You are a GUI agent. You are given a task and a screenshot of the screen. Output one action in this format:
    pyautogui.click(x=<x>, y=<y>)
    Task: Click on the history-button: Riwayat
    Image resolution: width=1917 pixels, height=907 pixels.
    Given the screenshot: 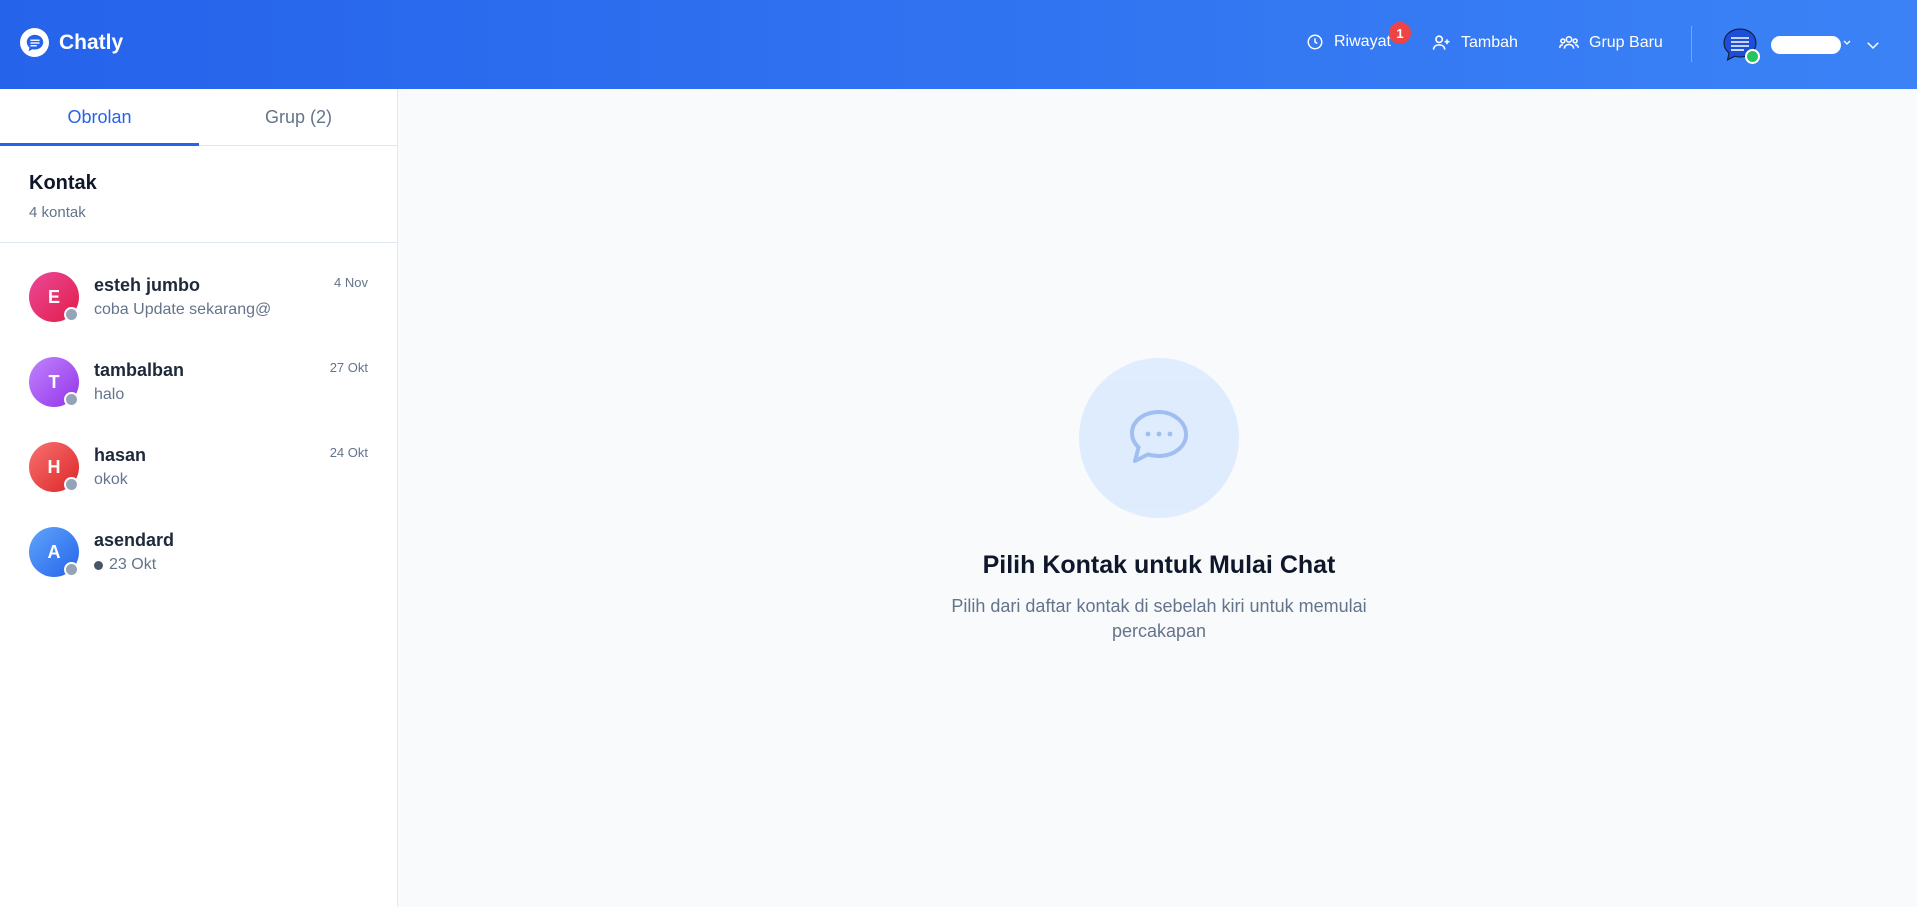 What is the action you would take?
    pyautogui.click(x=1348, y=42)
    